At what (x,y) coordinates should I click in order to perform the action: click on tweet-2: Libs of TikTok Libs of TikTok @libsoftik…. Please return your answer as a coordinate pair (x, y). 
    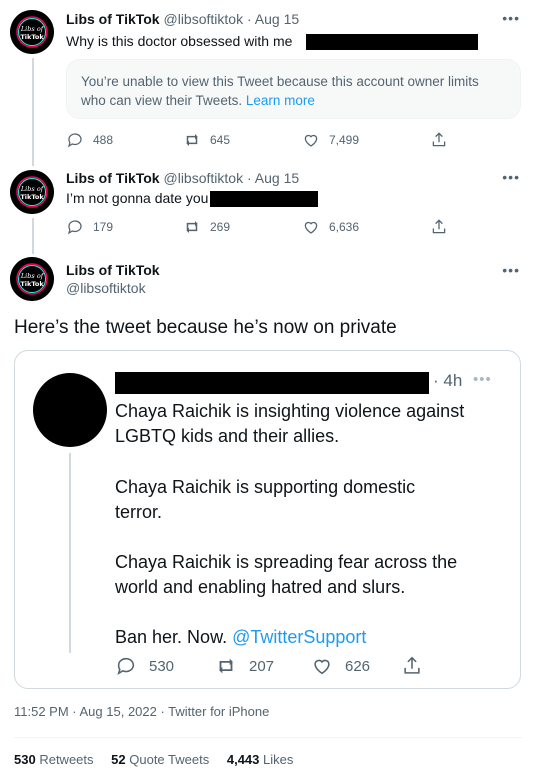
    Looking at the image, I should click on (268, 207).